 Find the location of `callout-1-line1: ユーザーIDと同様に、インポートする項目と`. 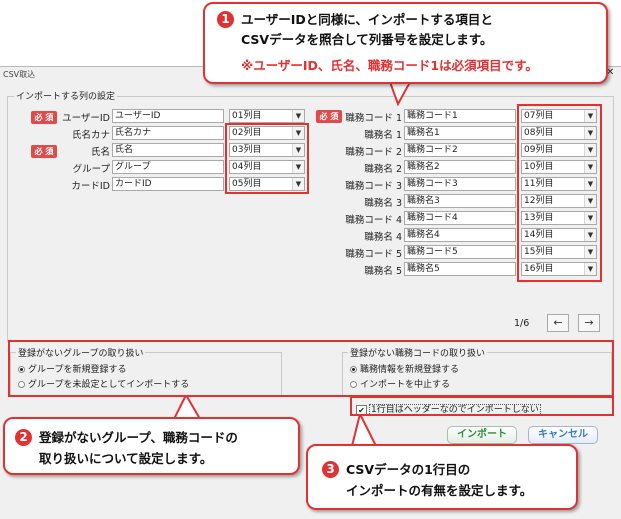

callout-1-line1: ユーザーIDと同様に、インポートする項目と is located at coordinates (367, 19).